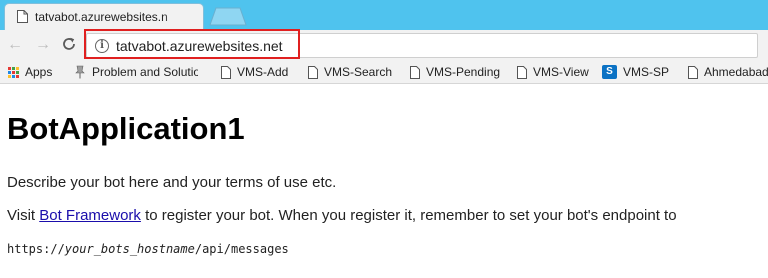 Image resolution: width=768 pixels, height=278 pixels. I want to click on apps-grid-icon, so click(13, 72).